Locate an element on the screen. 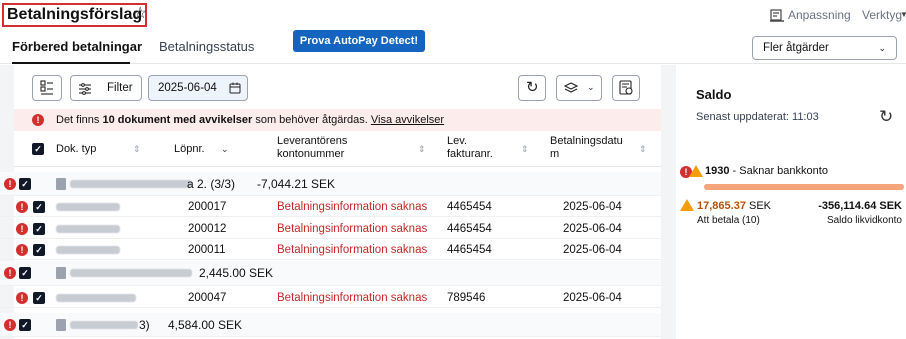  last-updated: Senast uppdaterat: 11:03 is located at coordinates (757, 117).